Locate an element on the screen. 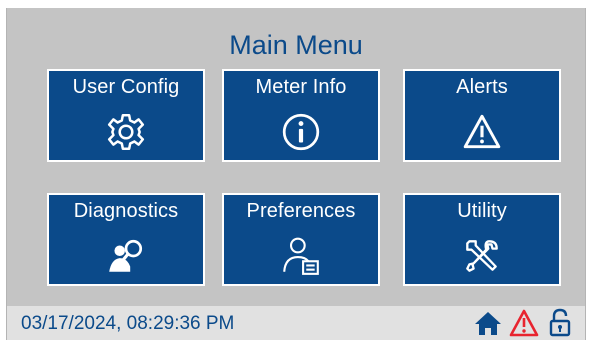  magnifier-person-icon is located at coordinates (126, 256).